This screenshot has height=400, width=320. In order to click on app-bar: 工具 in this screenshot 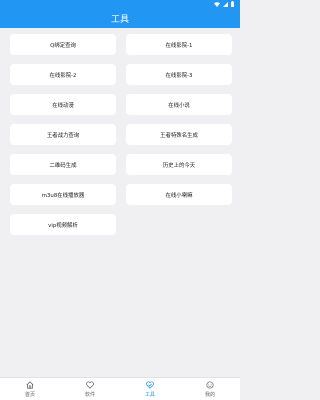, I will do `click(120, 18)`.